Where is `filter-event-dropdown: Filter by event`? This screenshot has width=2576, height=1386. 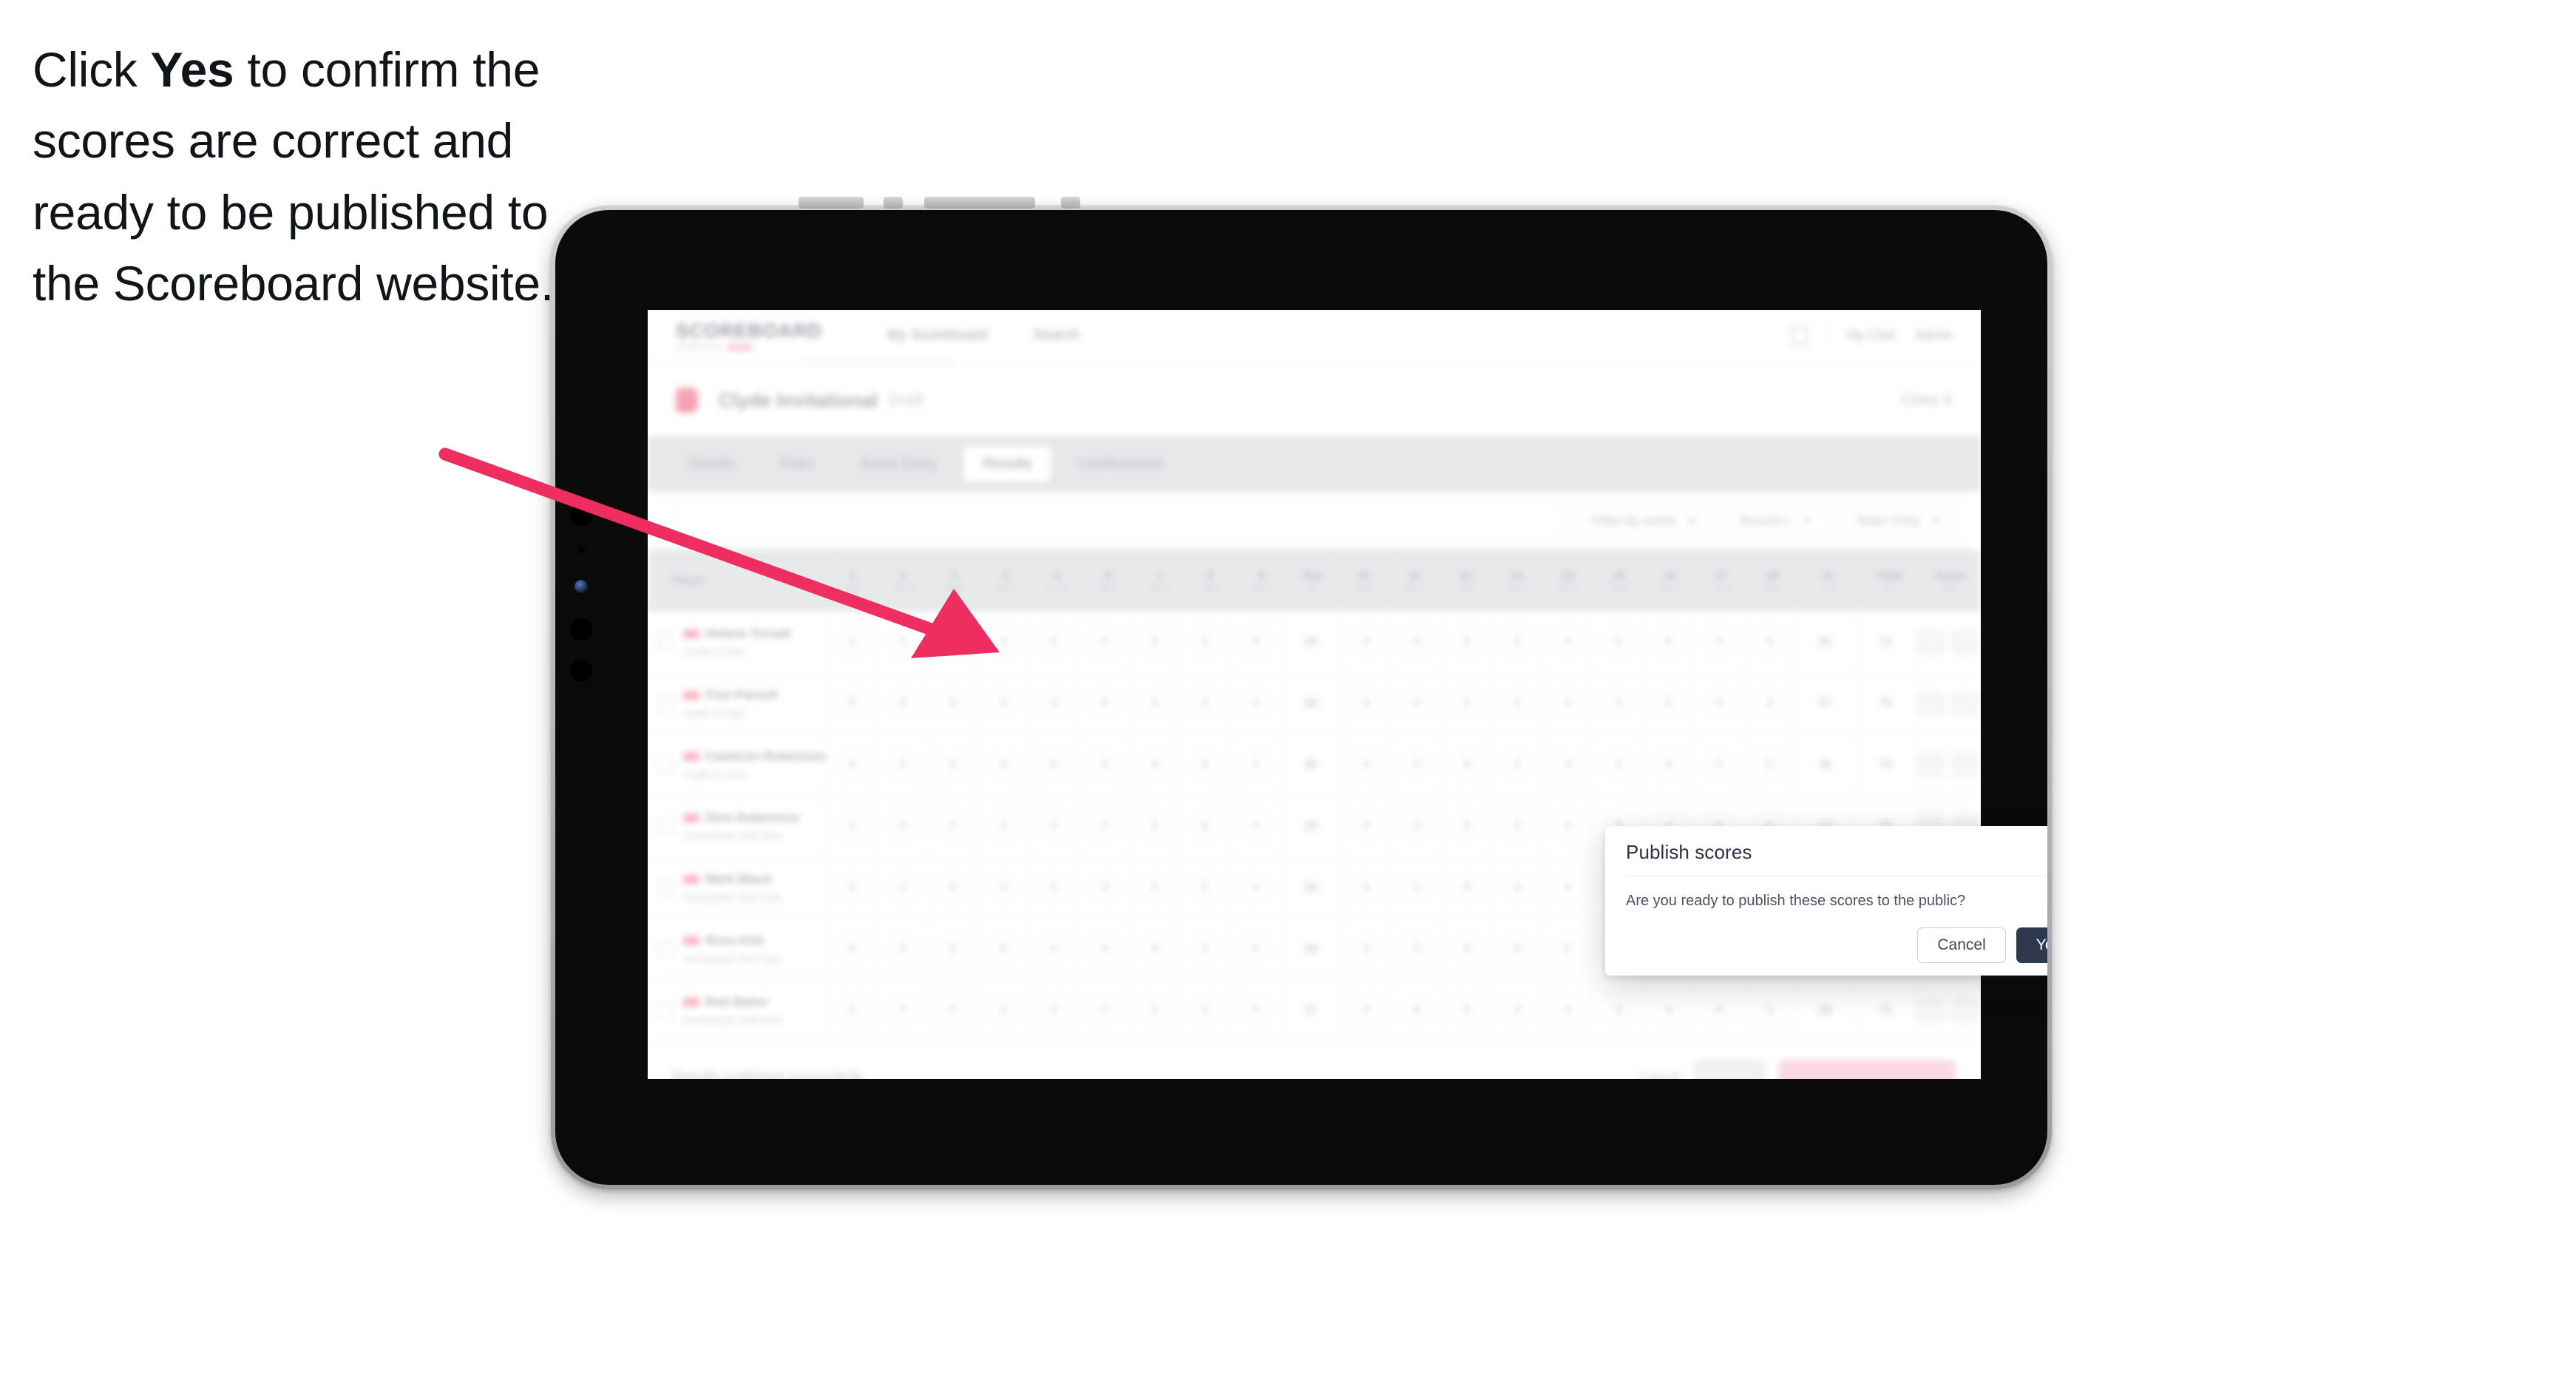
filter-event-dropdown: Filter by event is located at coordinates (1644, 521).